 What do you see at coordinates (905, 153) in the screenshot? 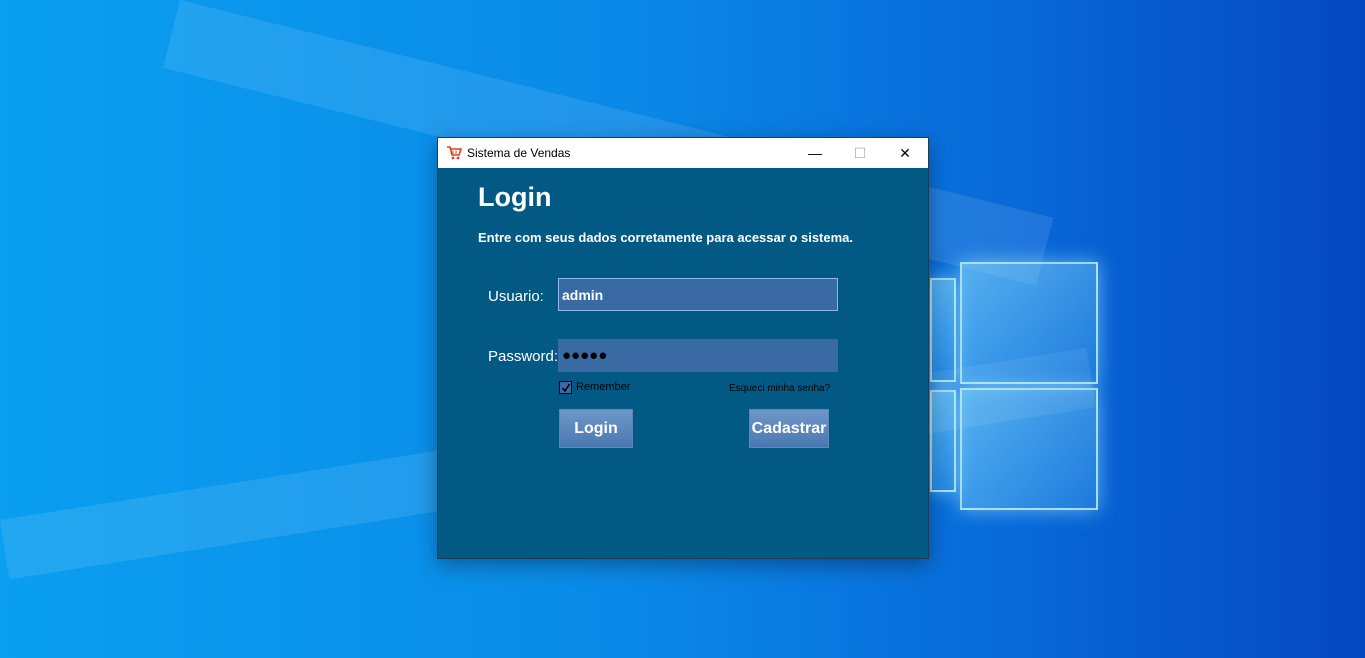
I see `close-button: ✕` at bounding box center [905, 153].